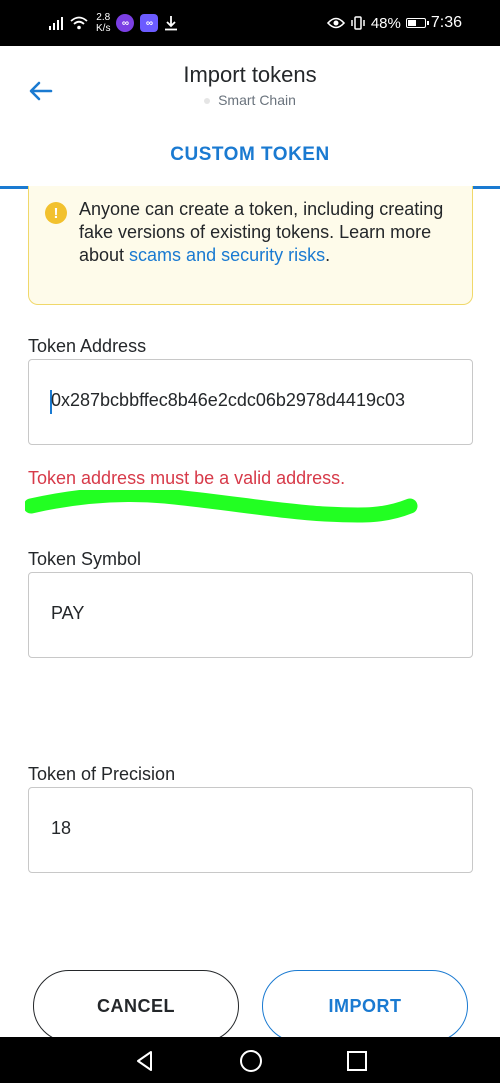 The height and width of the screenshot is (1083, 500). I want to click on status-right: 48% 7:36, so click(394, 23).